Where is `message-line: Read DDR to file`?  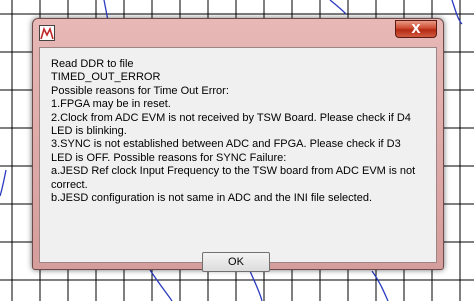
message-line: Read DDR to file is located at coordinates (92, 64).